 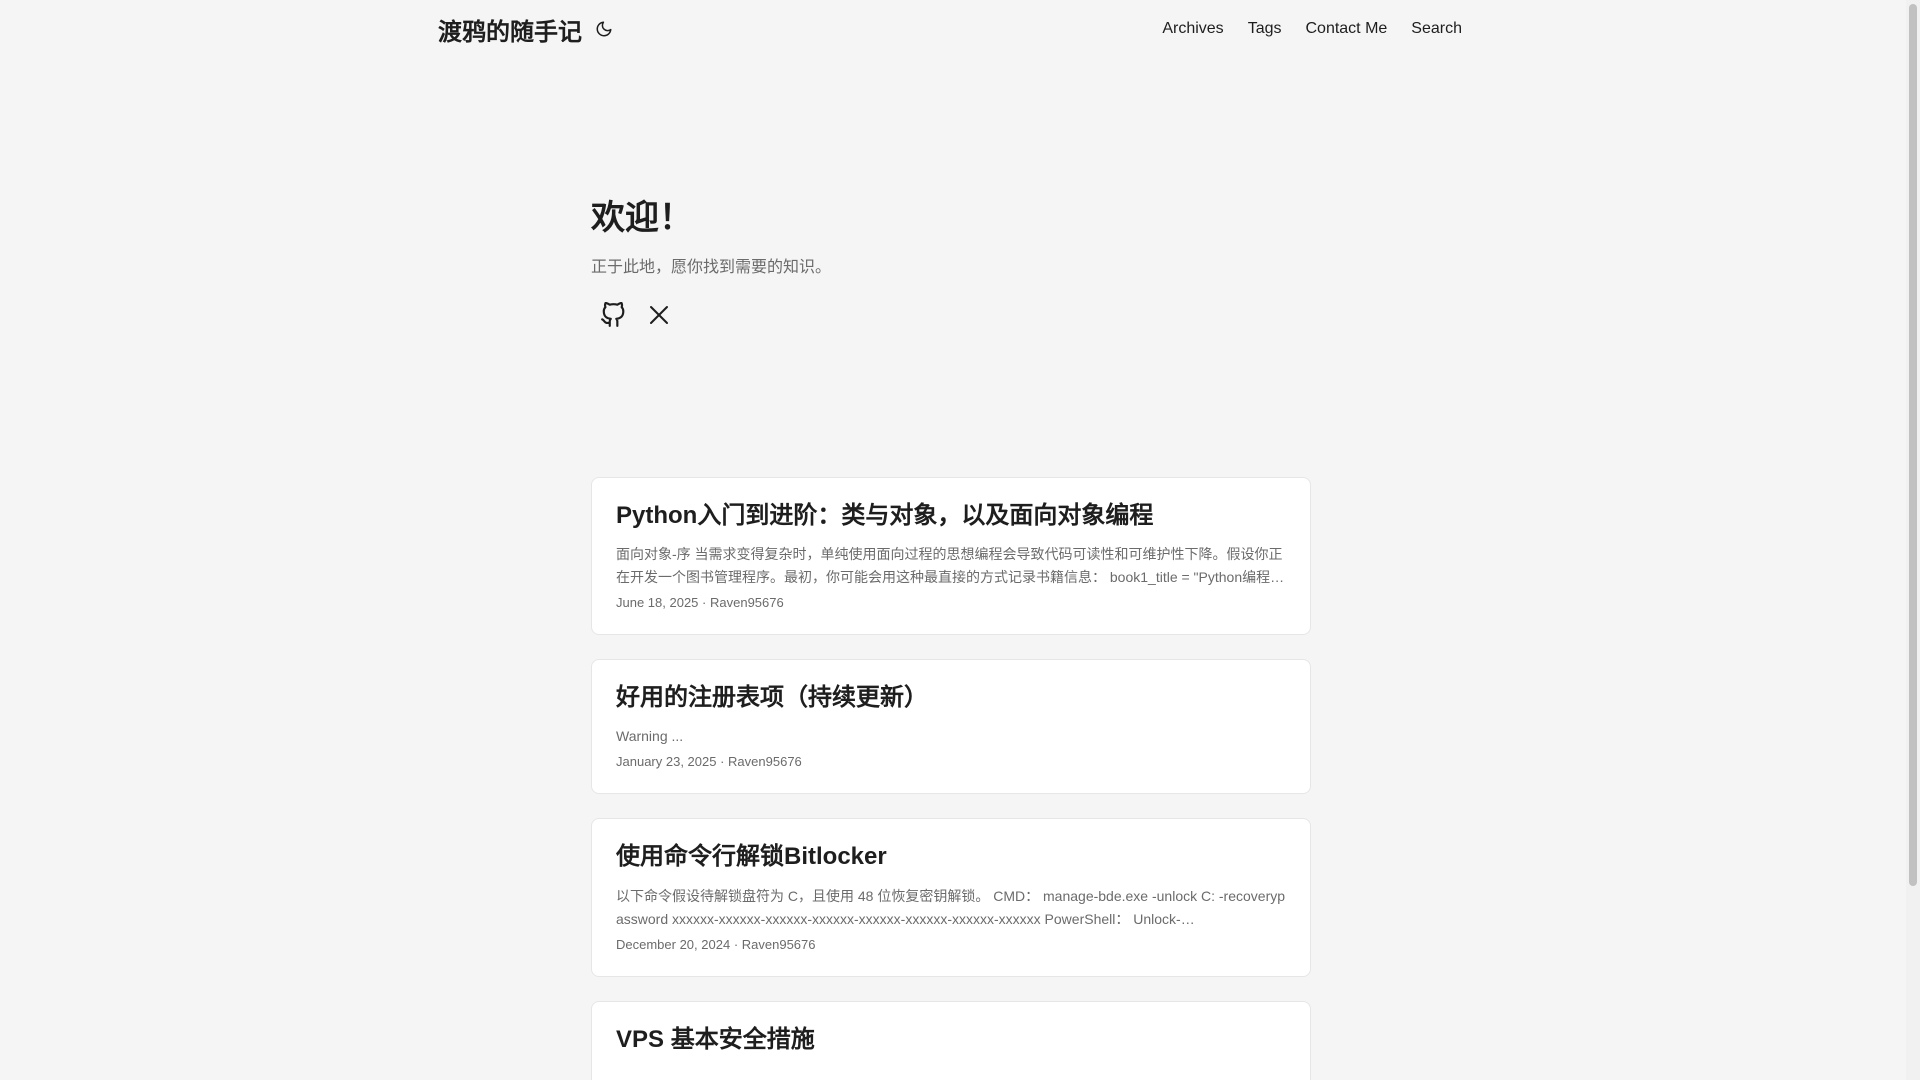 I want to click on nav-tags: Tags, so click(x=1265, y=29).